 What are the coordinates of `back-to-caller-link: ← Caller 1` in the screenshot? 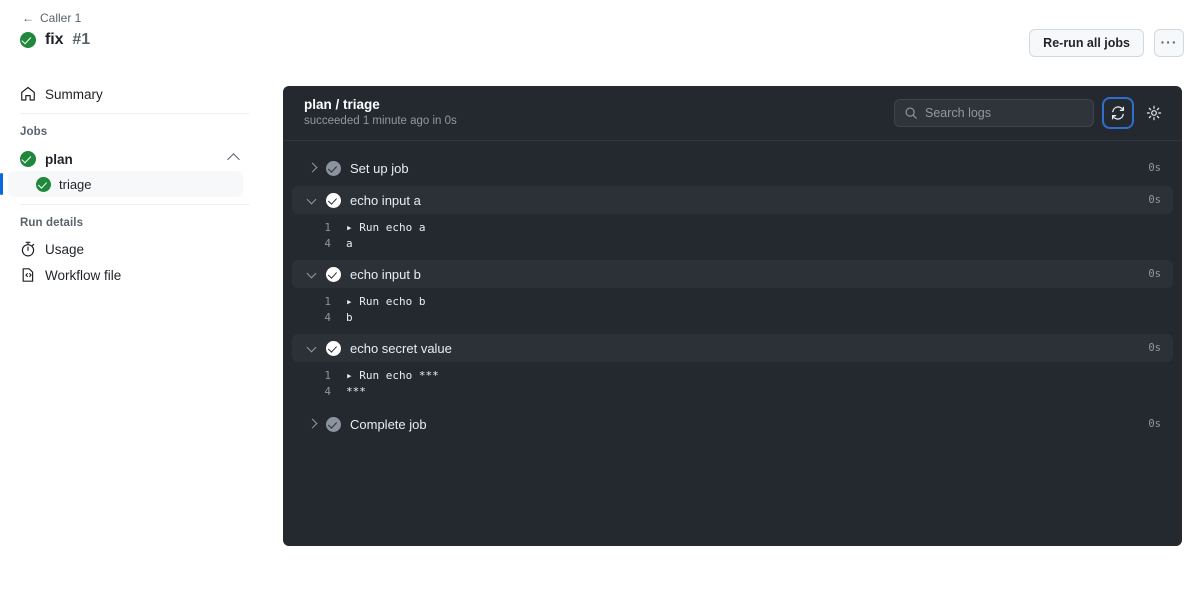 It's located at (51, 18).